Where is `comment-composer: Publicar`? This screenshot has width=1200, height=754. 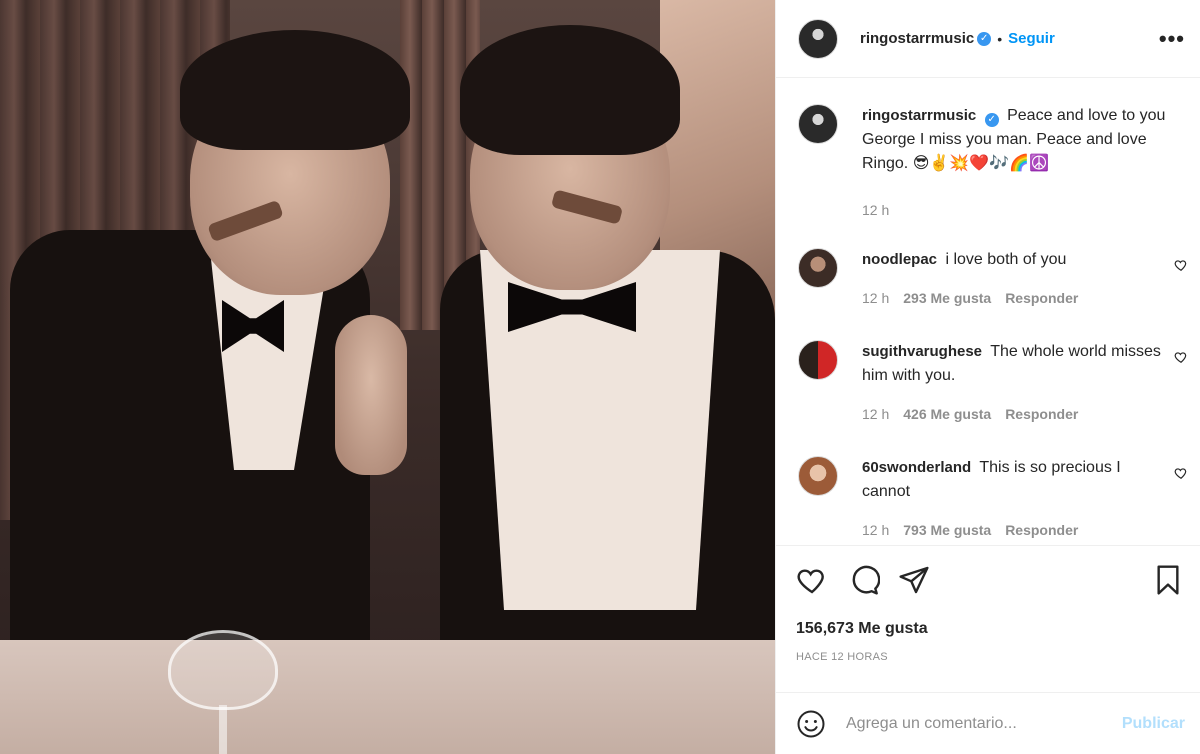 comment-composer: Publicar is located at coordinates (988, 723).